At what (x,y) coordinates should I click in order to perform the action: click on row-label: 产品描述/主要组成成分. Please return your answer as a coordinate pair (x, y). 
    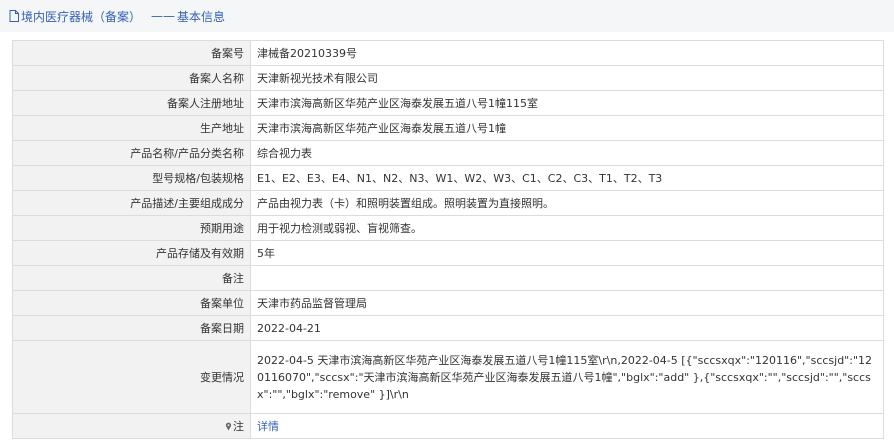
    Looking at the image, I should click on (131, 203).